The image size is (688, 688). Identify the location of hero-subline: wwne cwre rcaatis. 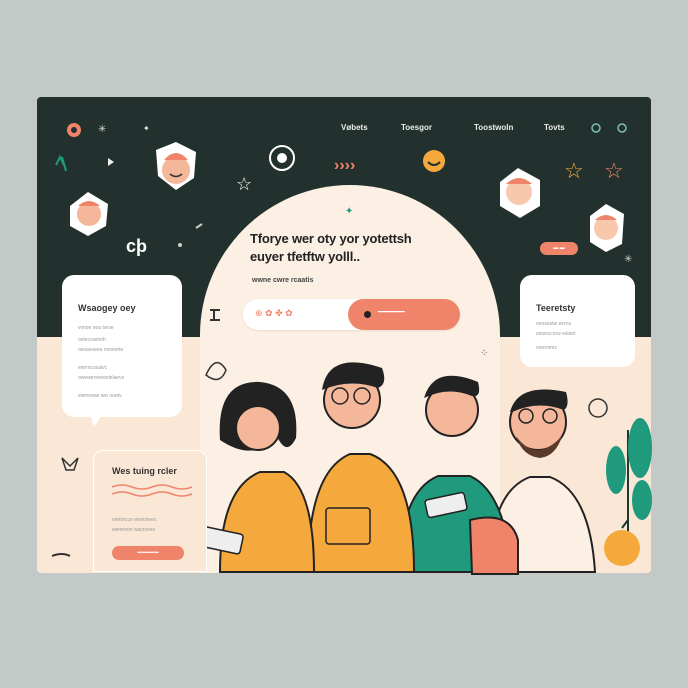
(283, 280).